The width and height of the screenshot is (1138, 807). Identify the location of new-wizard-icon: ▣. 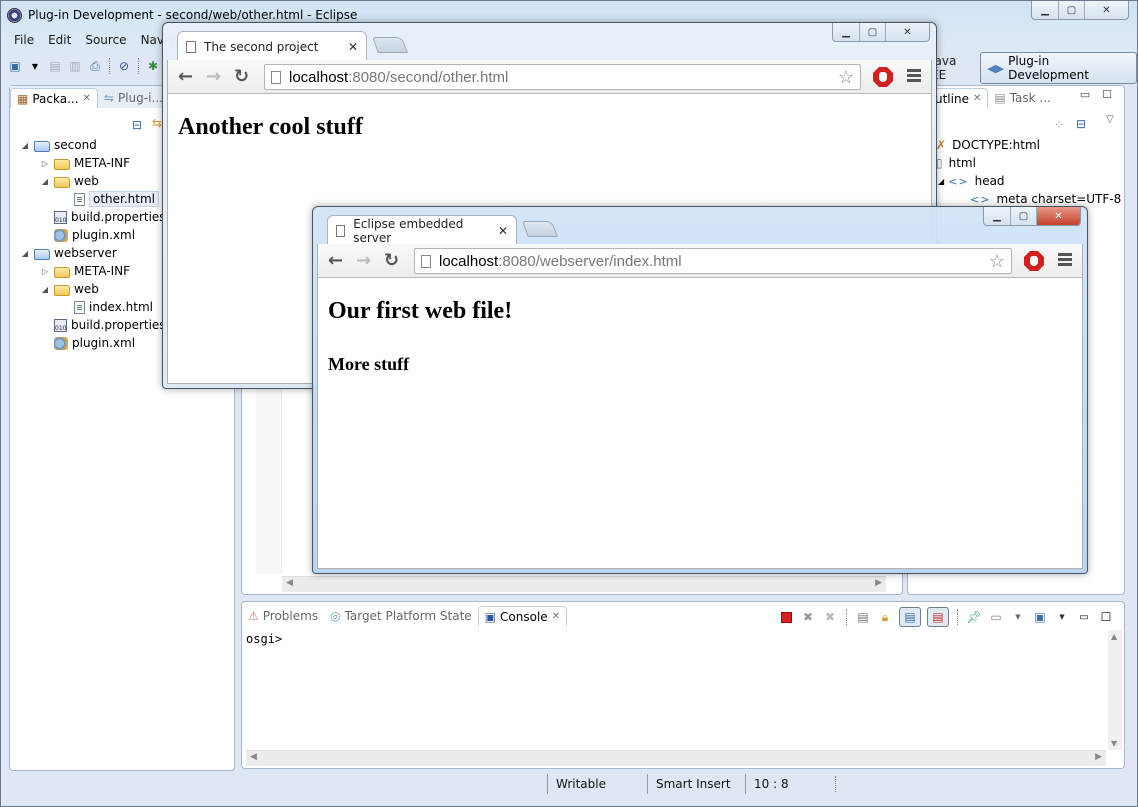
(15, 66).